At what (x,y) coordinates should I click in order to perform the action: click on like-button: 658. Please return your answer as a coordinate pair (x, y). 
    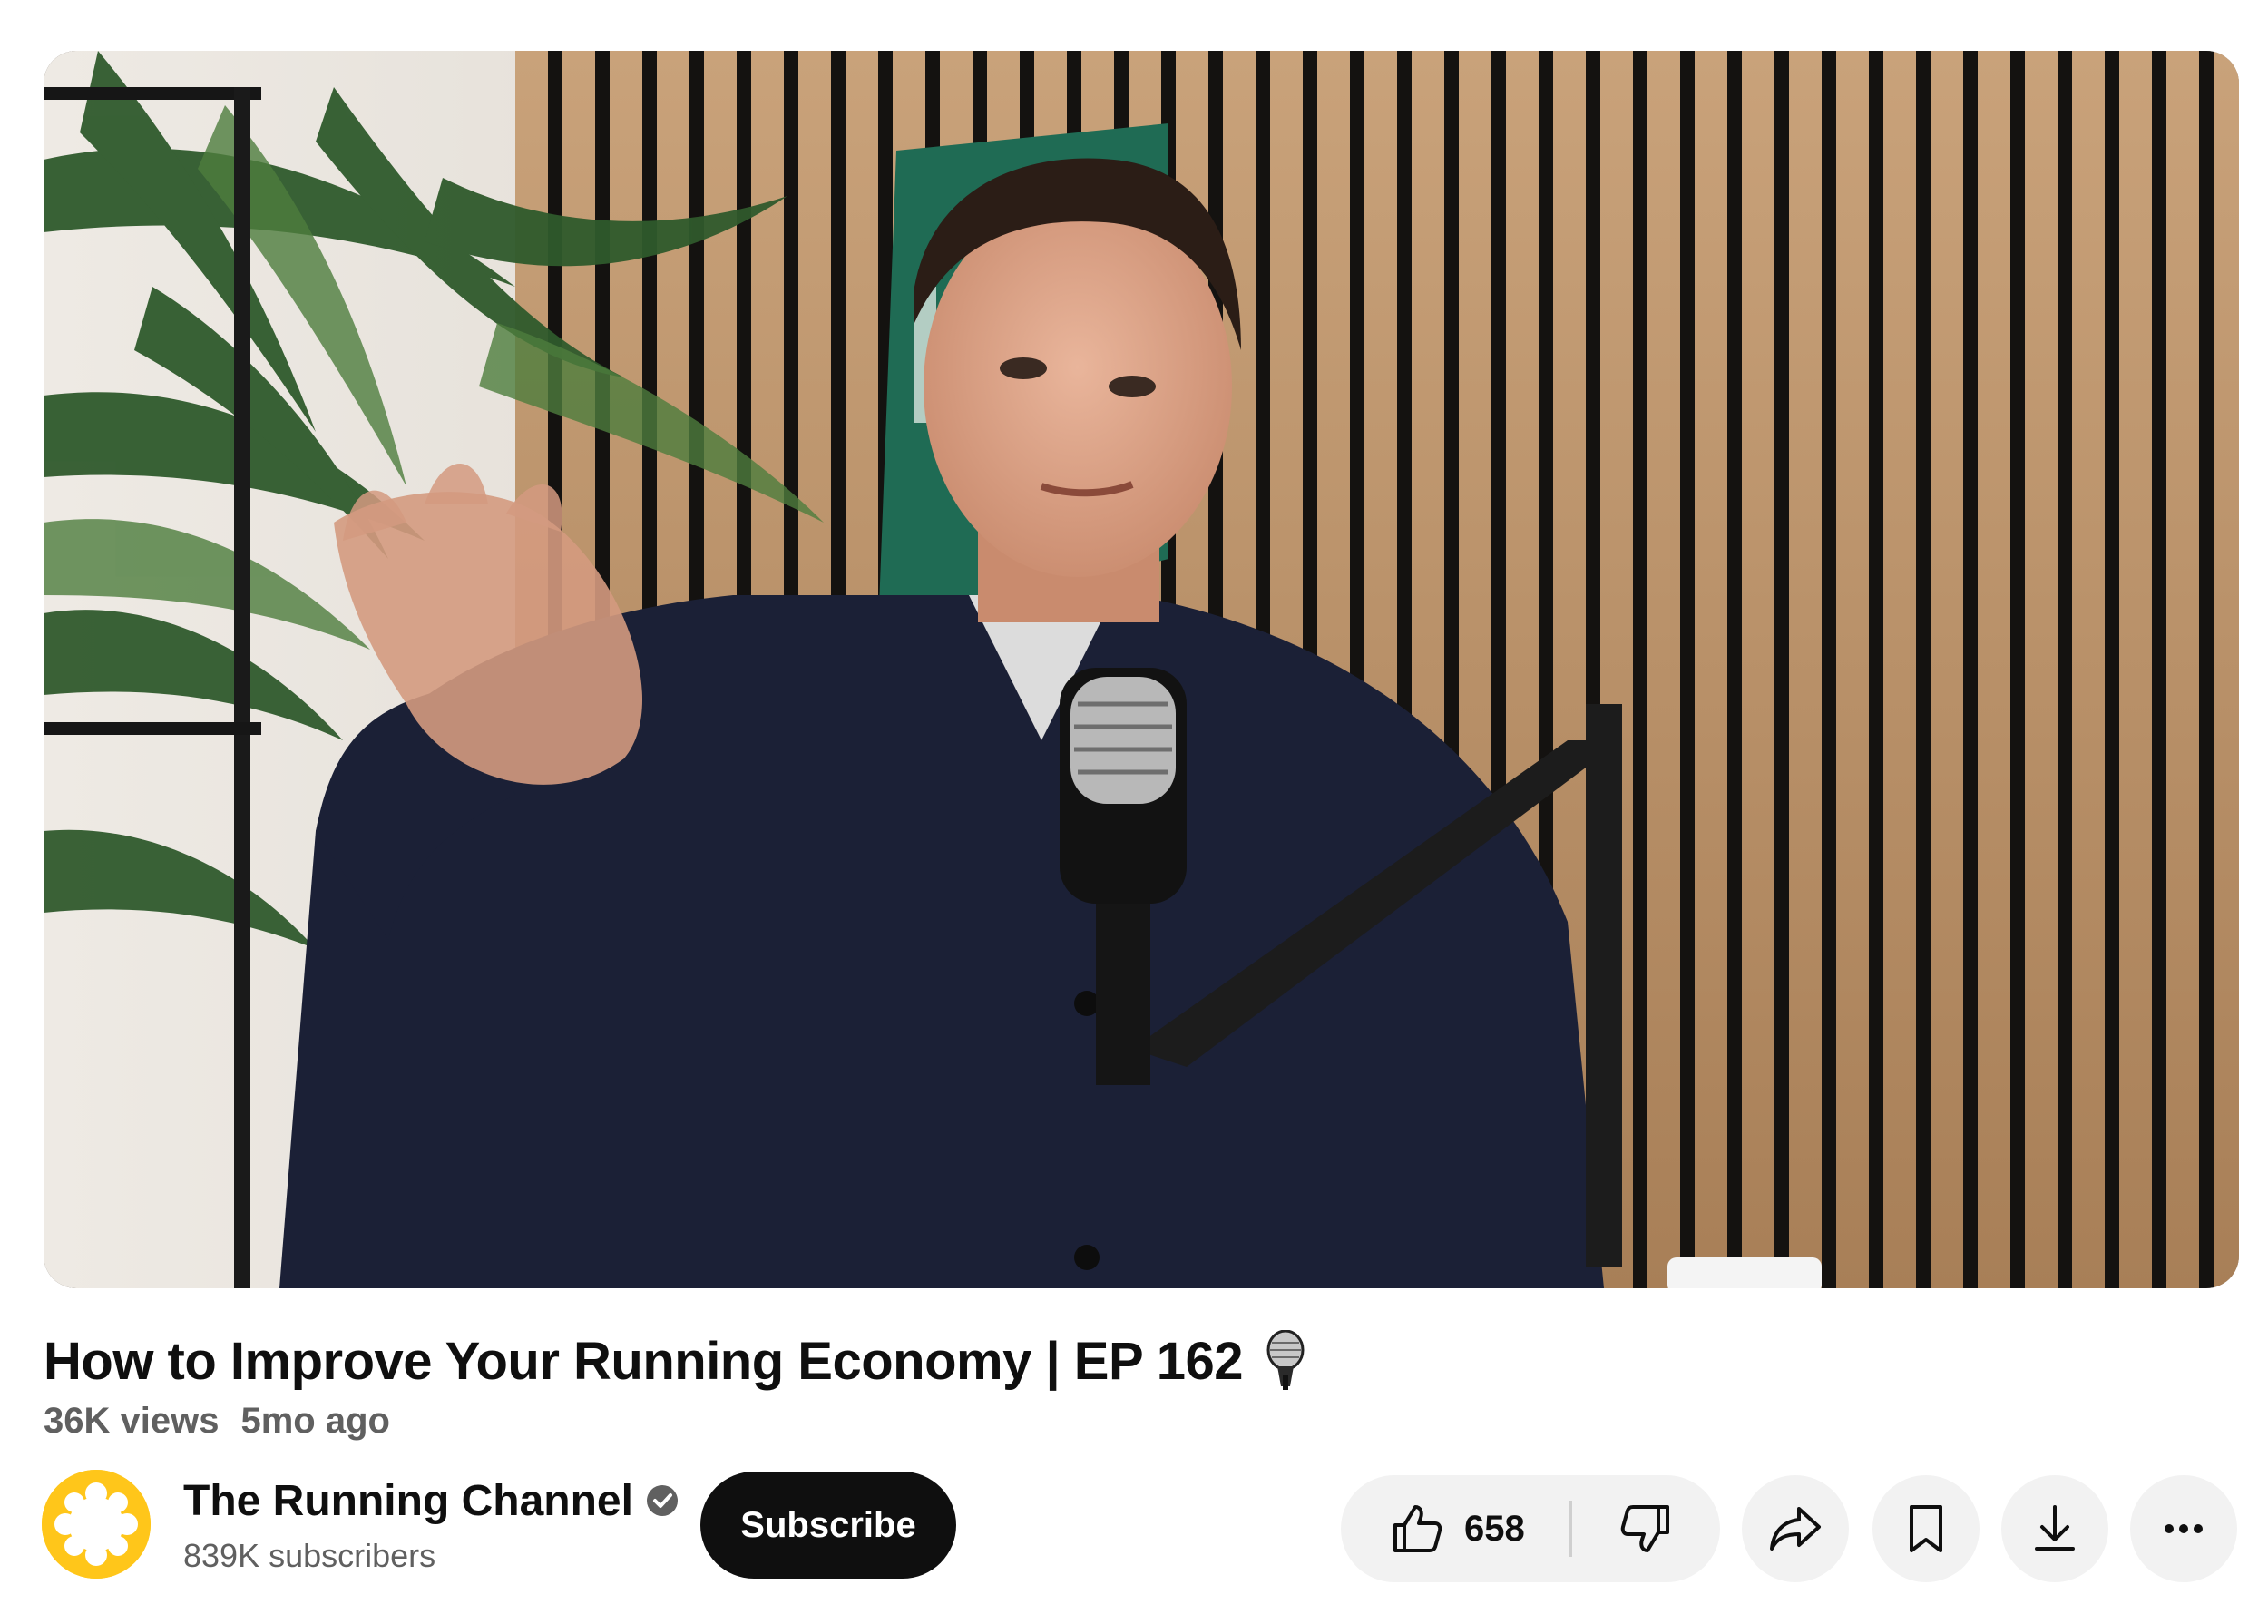
    Looking at the image, I should click on (1457, 1528).